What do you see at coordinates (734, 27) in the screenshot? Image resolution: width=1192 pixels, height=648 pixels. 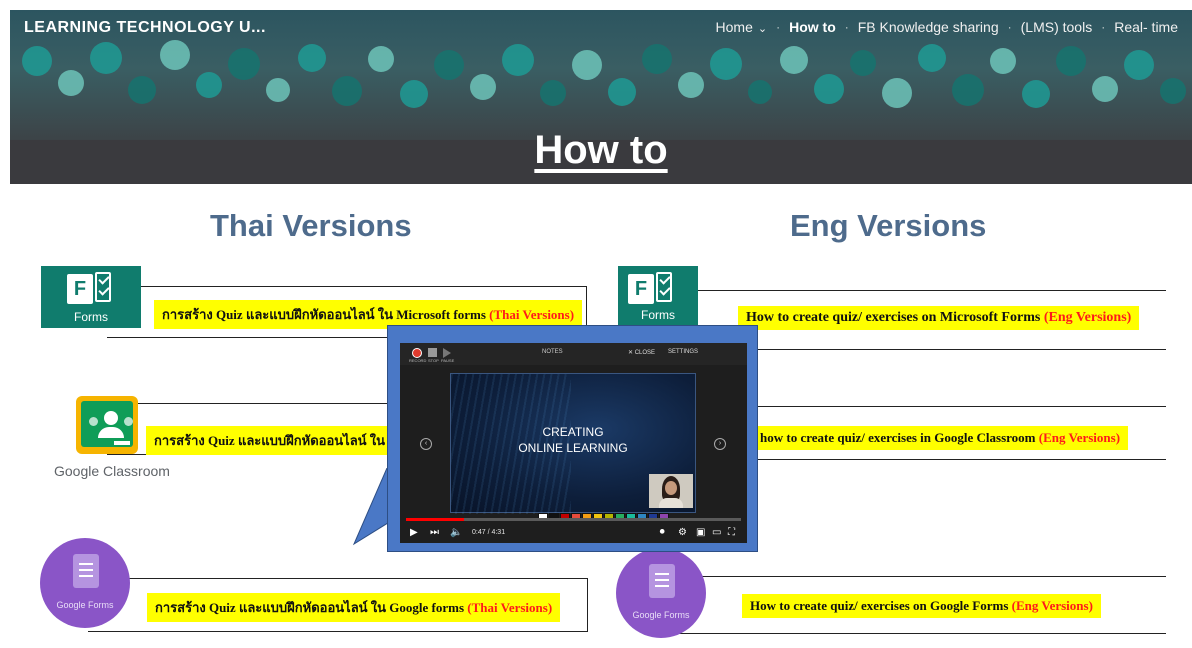 I see `nav-item-home-label: Home` at bounding box center [734, 27].